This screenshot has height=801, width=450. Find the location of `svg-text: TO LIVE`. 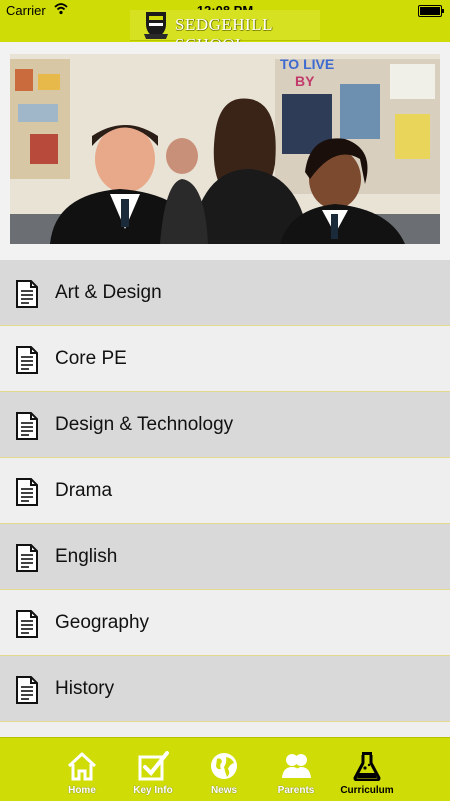

svg-text: TO LIVE is located at coordinates (307, 64).